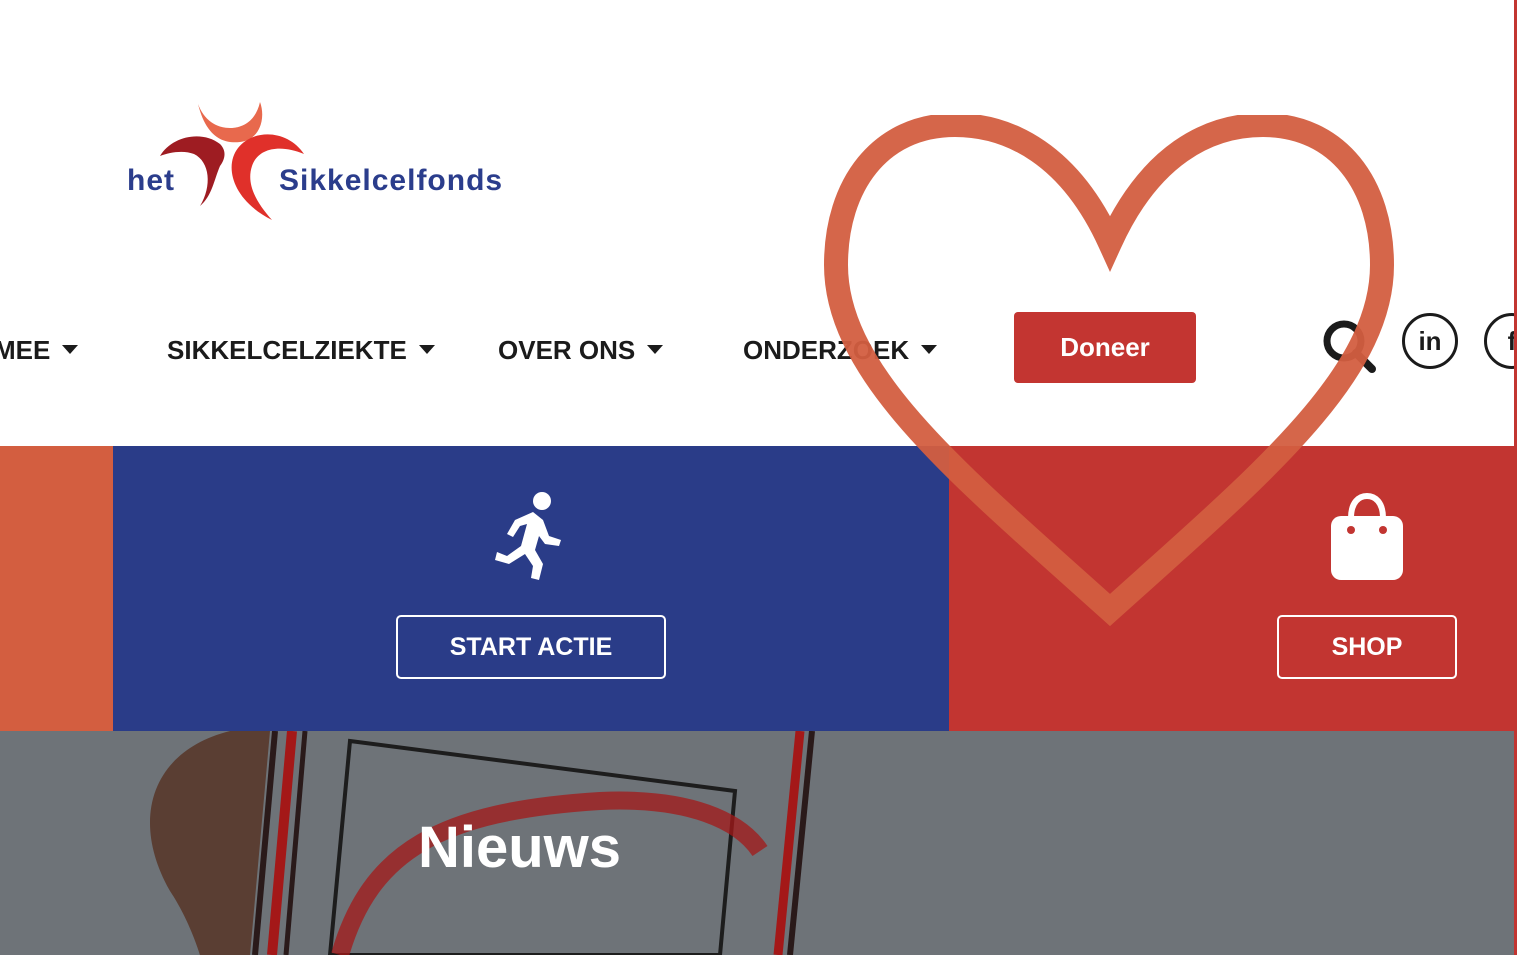 The width and height of the screenshot is (1517, 955). Describe the element at coordinates (25, 350) in the screenshot. I see `nav-item-label: MEE` at that location.